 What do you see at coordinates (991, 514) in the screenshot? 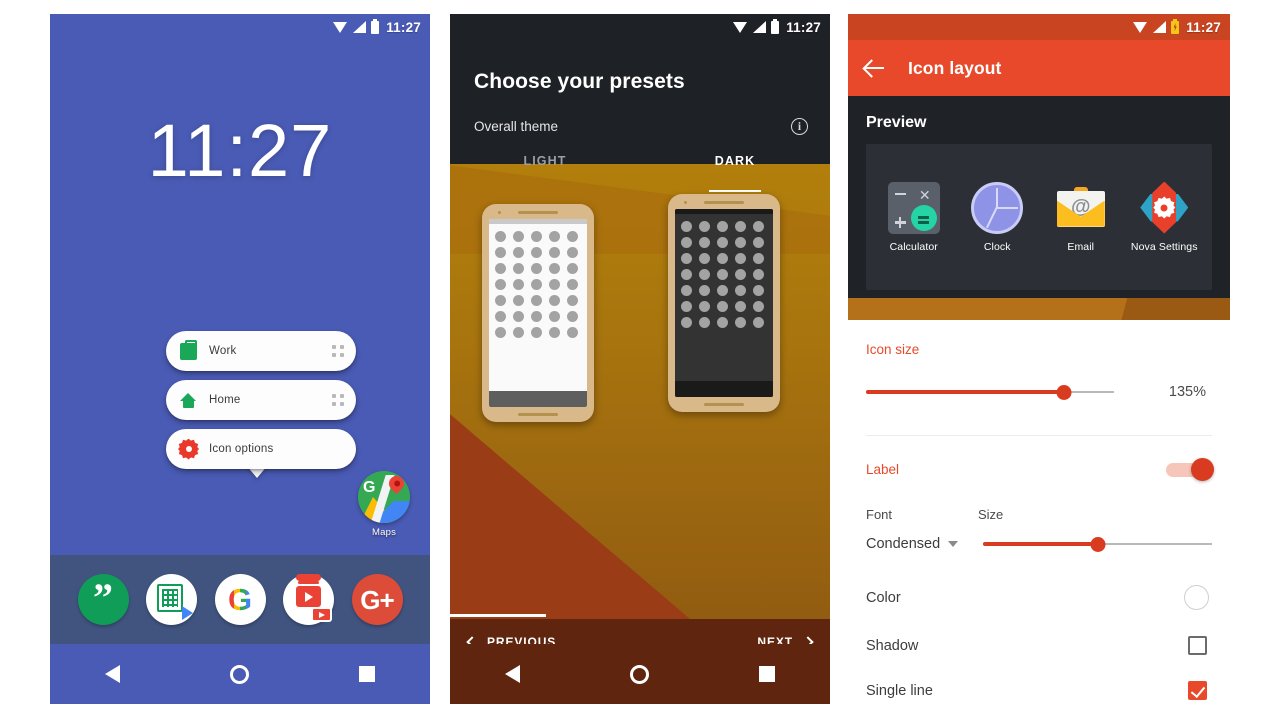
I see `size-column-header: Size` at bounding box center [991, 514].